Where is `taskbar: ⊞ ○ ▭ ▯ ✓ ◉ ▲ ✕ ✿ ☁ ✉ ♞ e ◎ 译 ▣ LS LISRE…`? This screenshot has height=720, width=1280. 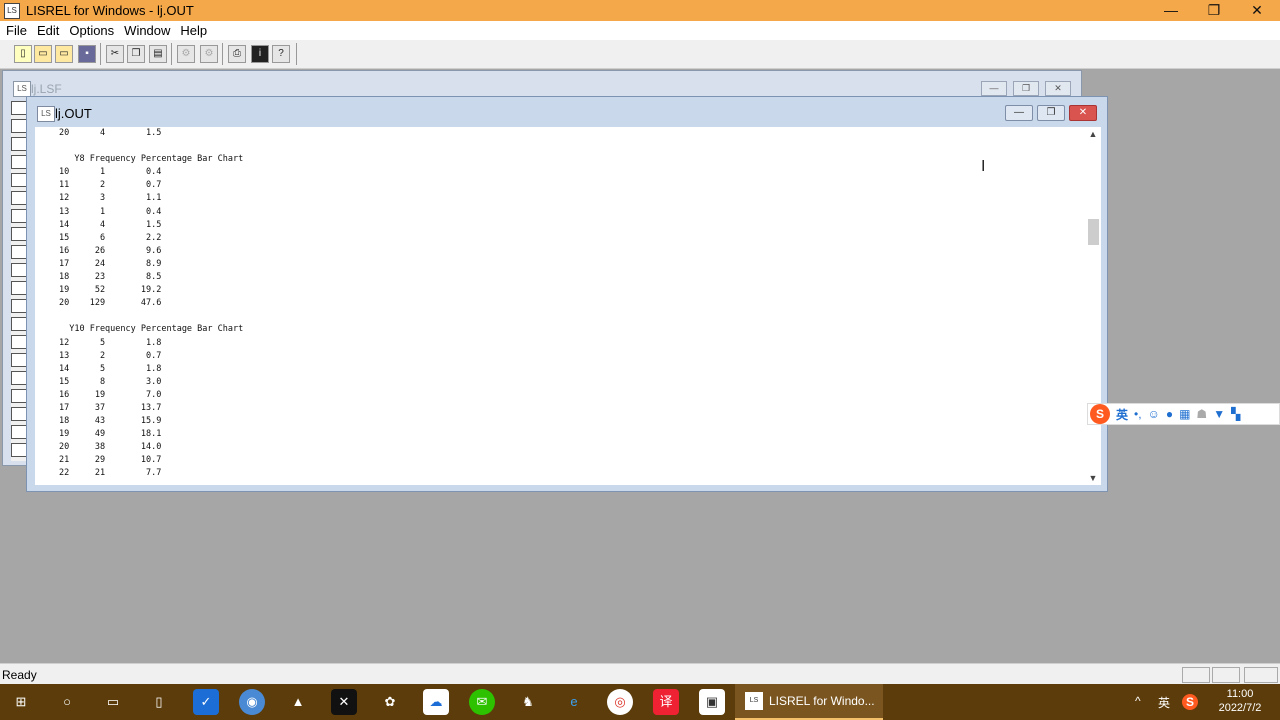
taskbar: ⊞ ○ ▭ ▯ ✓ ◉ ▲ ✕ ✿ ☁ ✉ ♞ e ◎ 译 ▣ LS LISRE… is located at coordinates (640, 702).